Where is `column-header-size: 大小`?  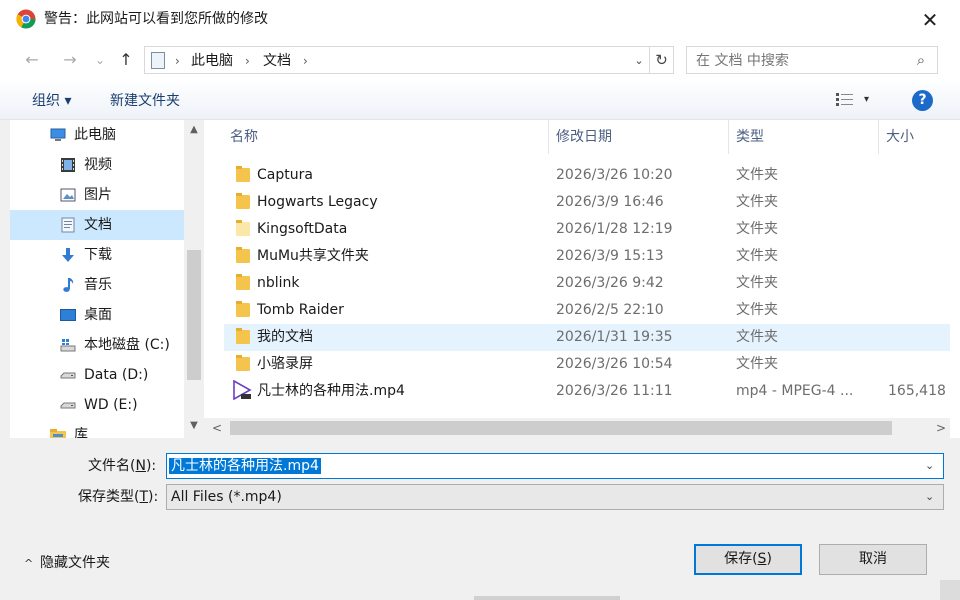 column-header-size: 大小 is located at coordinates (900, 137).